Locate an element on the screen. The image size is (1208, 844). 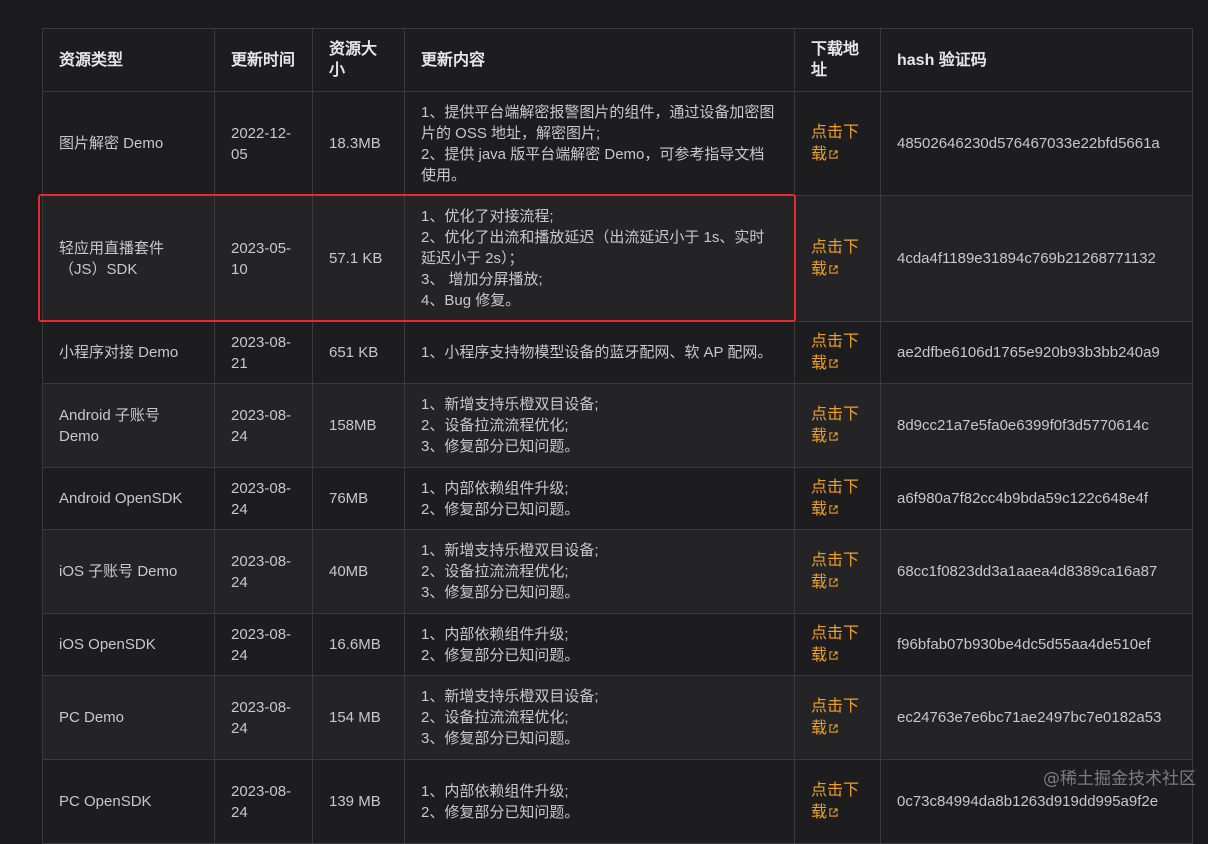
cell-size: 651 KB is located at coordinates (359, 353).